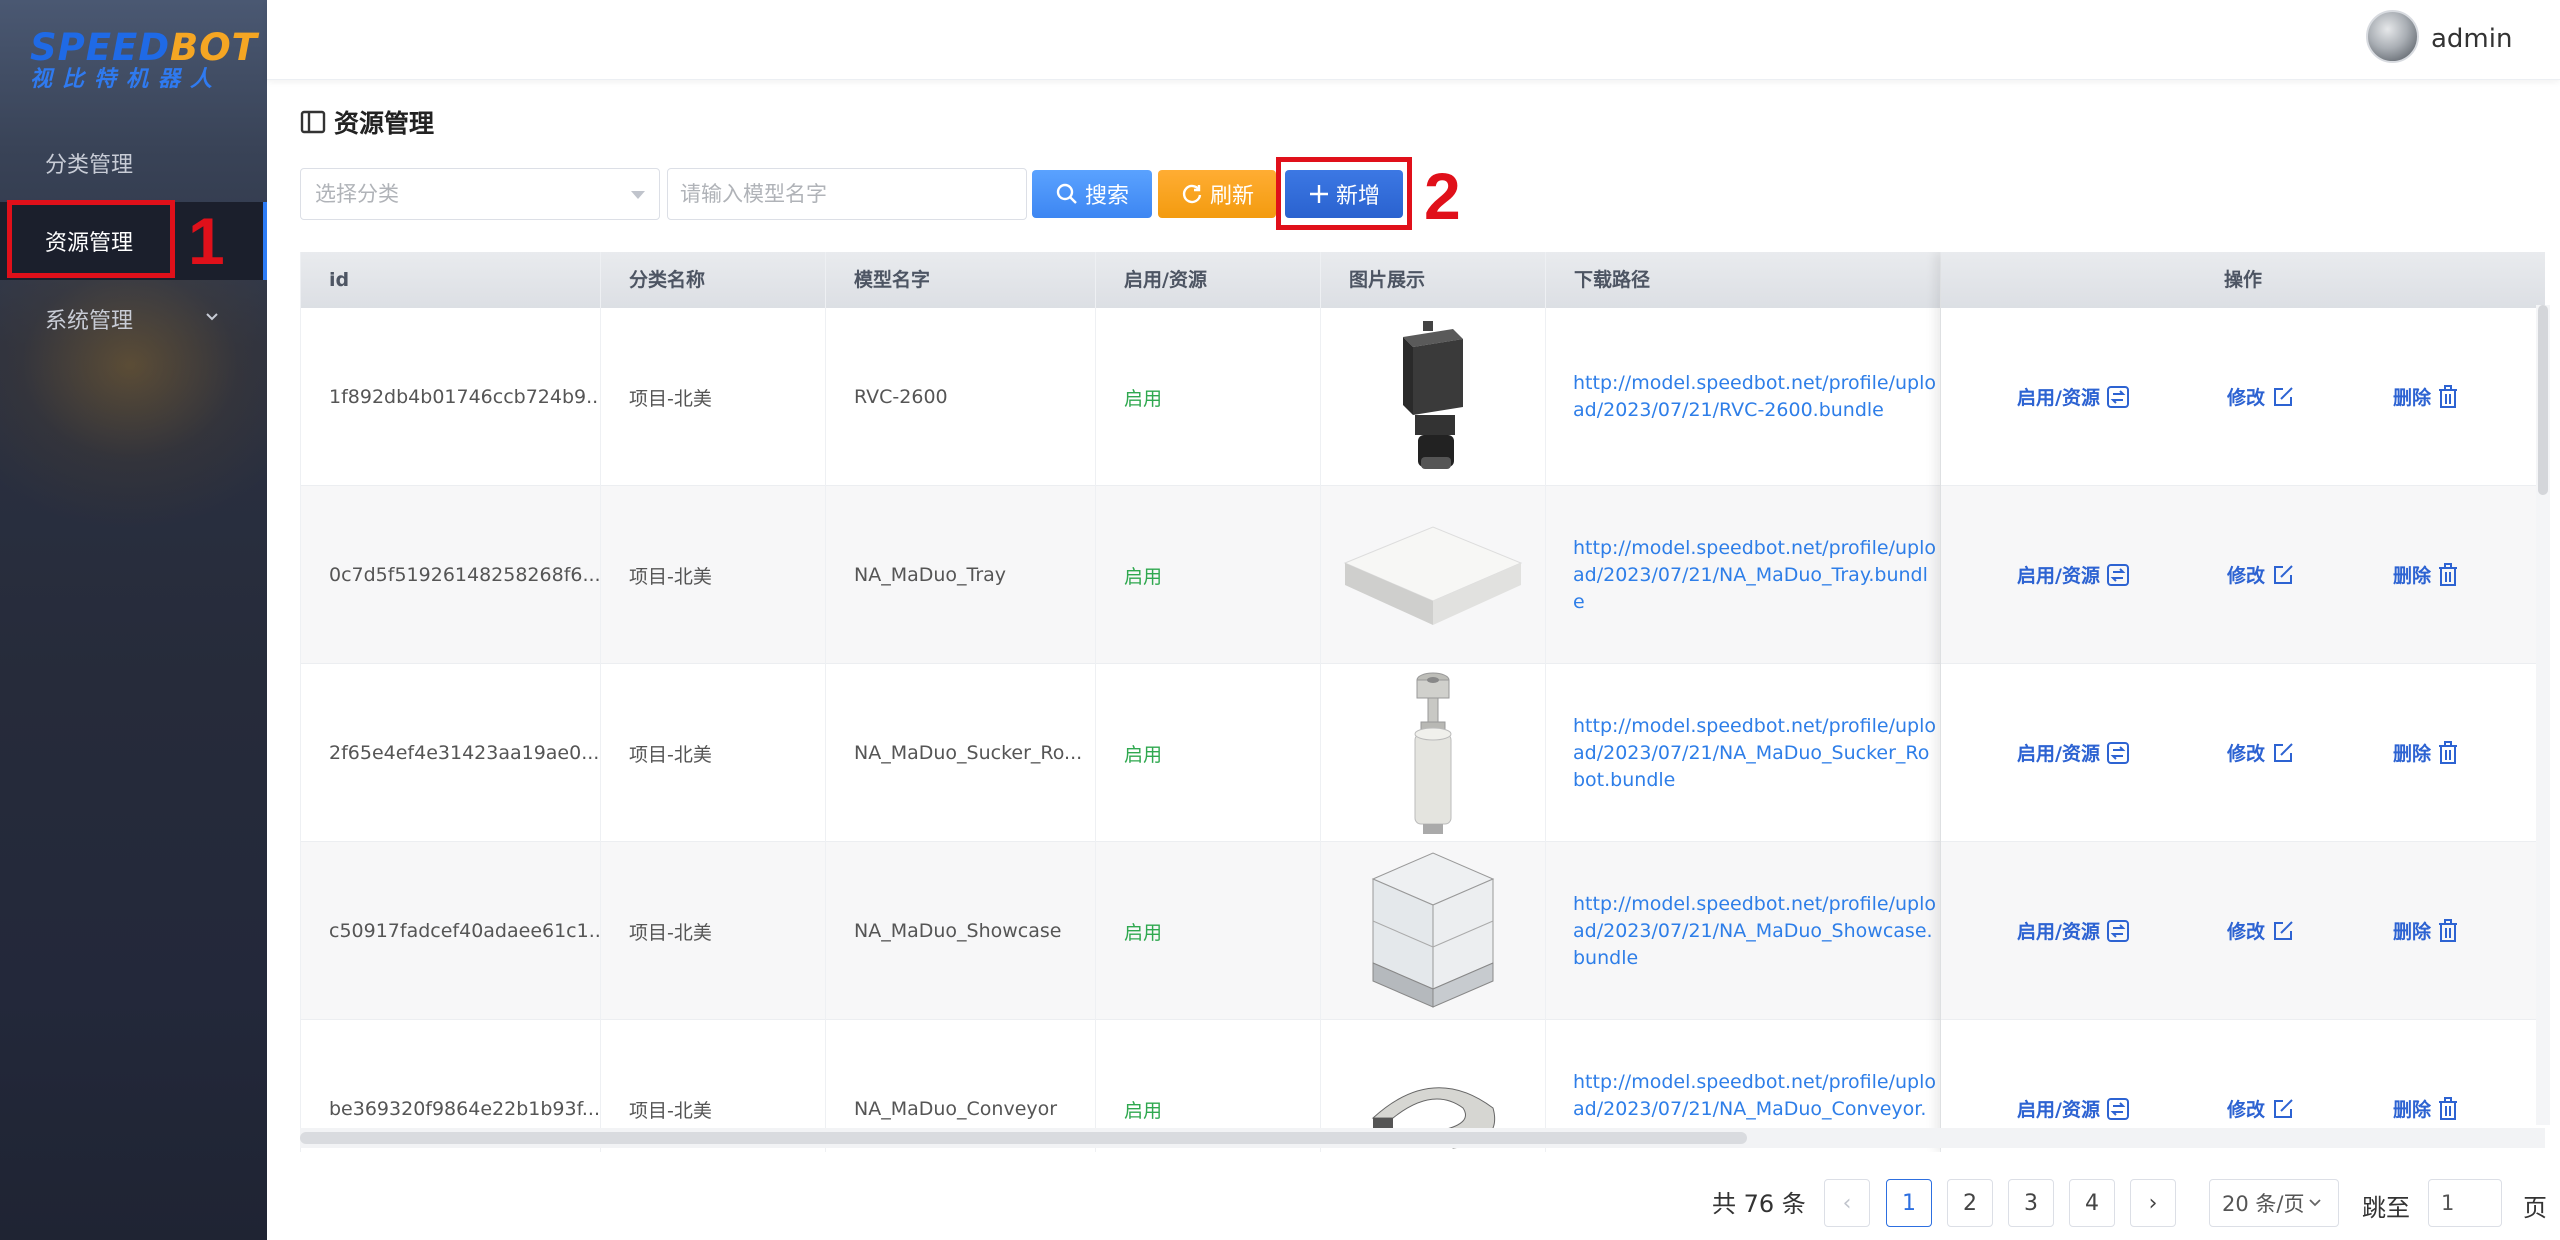 Image resolution: width=2560 pixels, height=1240 pixels. I want to click on table-header: id 分类名称 模型名字 启用/资源 图片展示 下载路径 操作, so click(1423, 280).